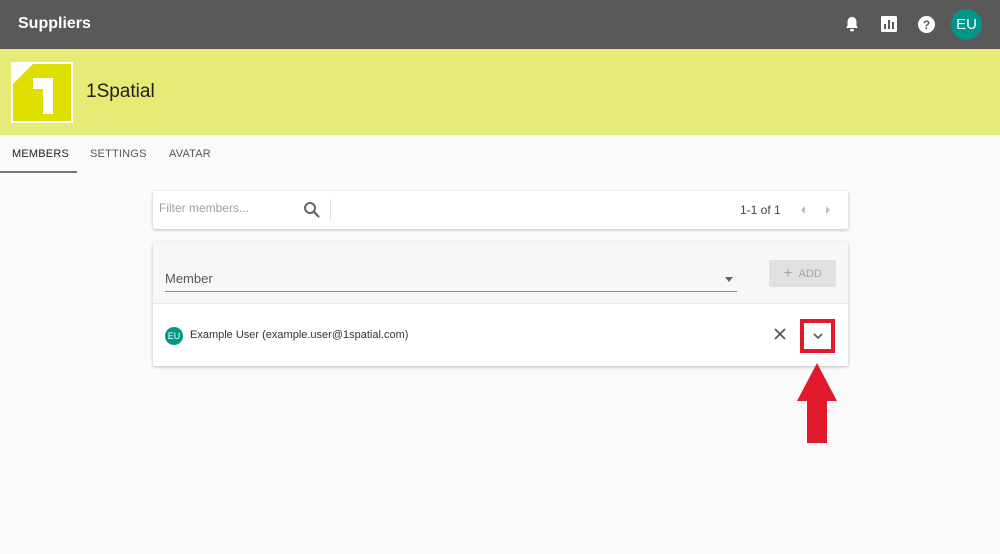 Image resolution: width=1000 pixels, height=554 pixels. Describe the element at coordinates (817, 403) in the screenshot. I see `annotation-arrow` at that location.